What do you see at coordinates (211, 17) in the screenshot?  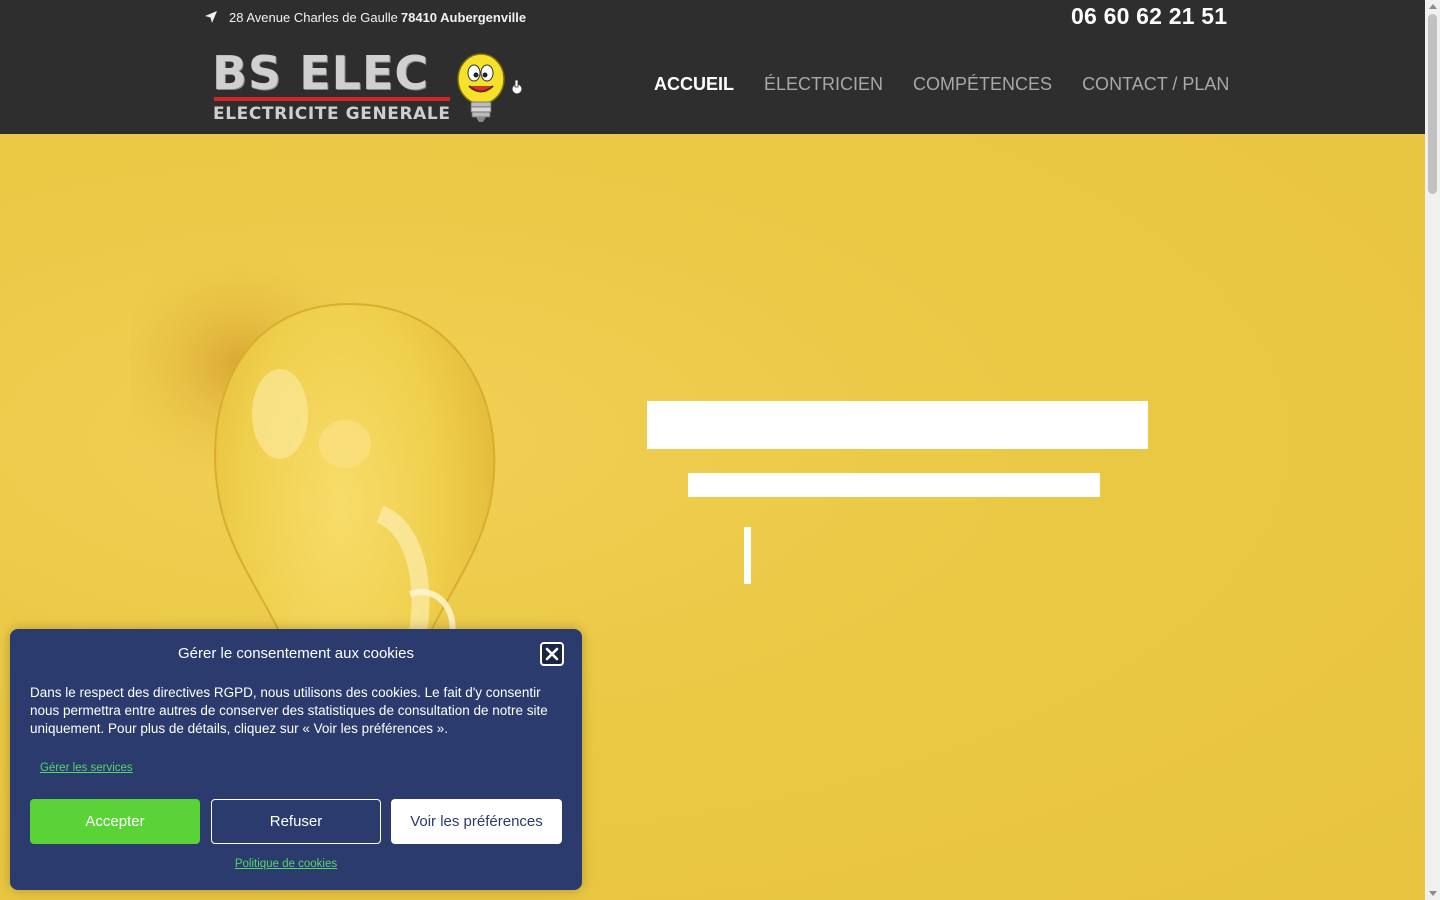 I see `location-arrow-icon` at bounding box center [211, 17].